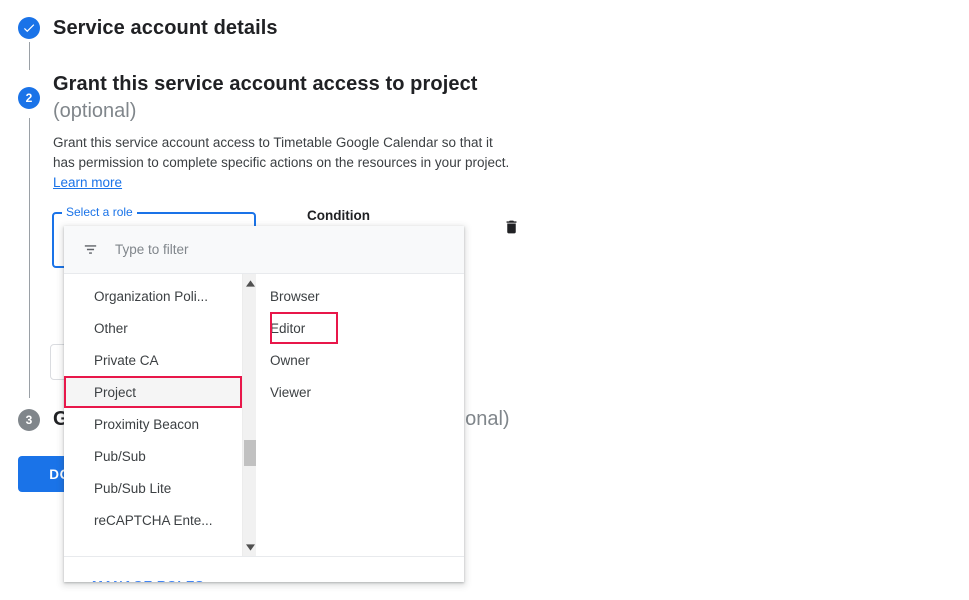  What do you see at coordinates (165, 28) in the screenshot?
I see `step-1-title: Service account details` at bounding box center [165, 28].